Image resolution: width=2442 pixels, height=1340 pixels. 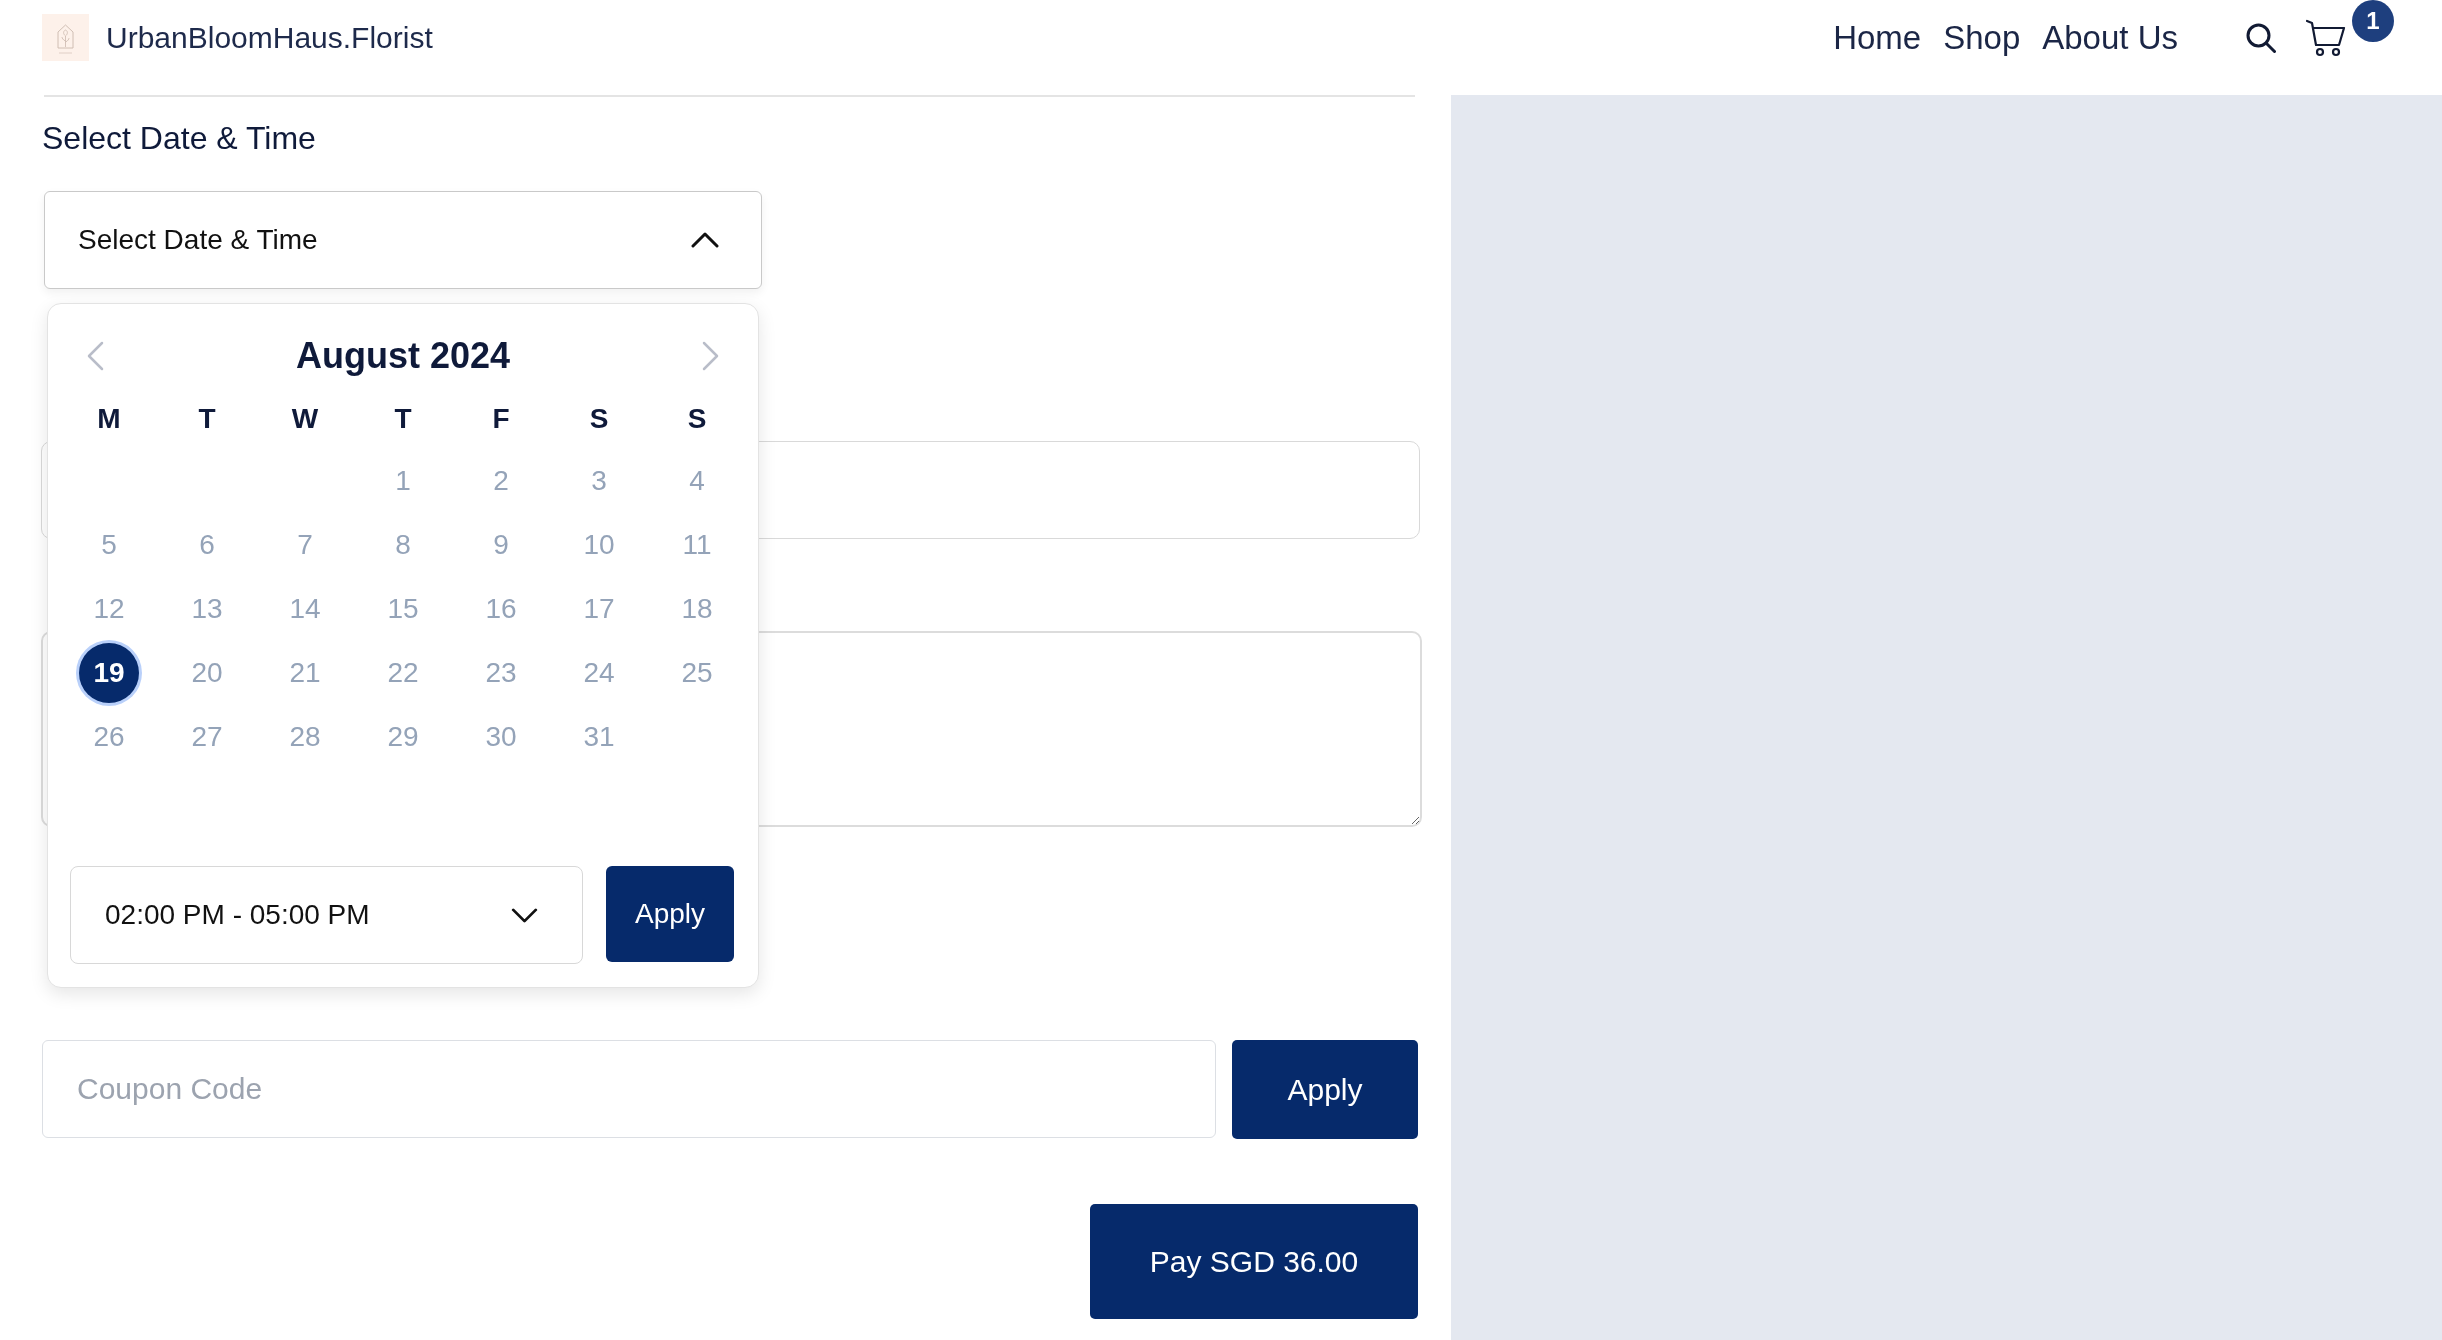 I want to click on weekday-label: W, so click(x=305, y=419).